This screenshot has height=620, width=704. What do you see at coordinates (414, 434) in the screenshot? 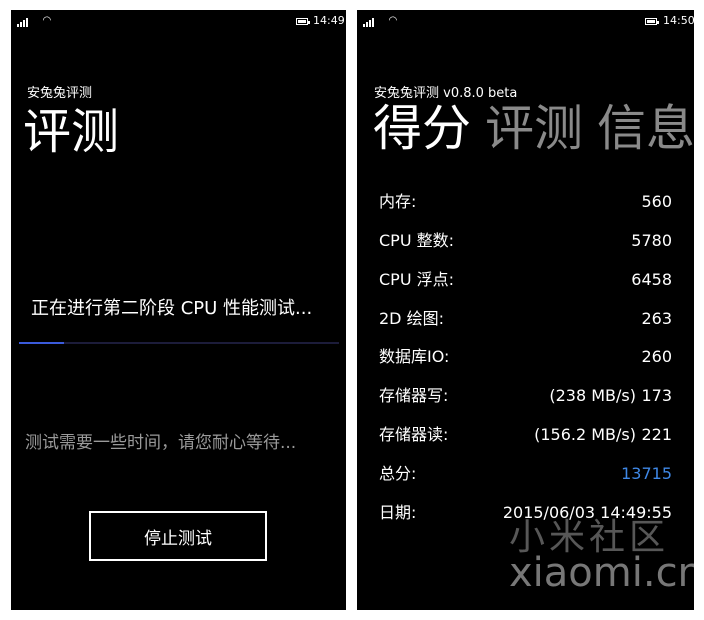
I see `score-label: 存储器读:` at bounding box center [414, 434].